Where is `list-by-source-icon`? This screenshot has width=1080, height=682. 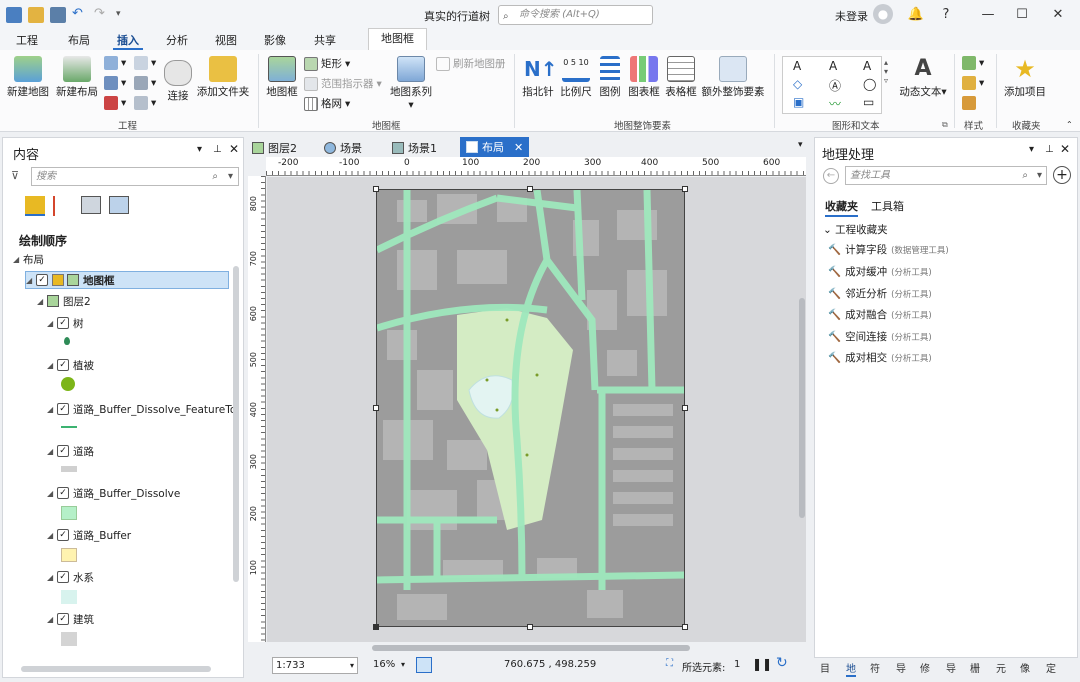
list-by-source-icon is located at coordinates (62, 206).